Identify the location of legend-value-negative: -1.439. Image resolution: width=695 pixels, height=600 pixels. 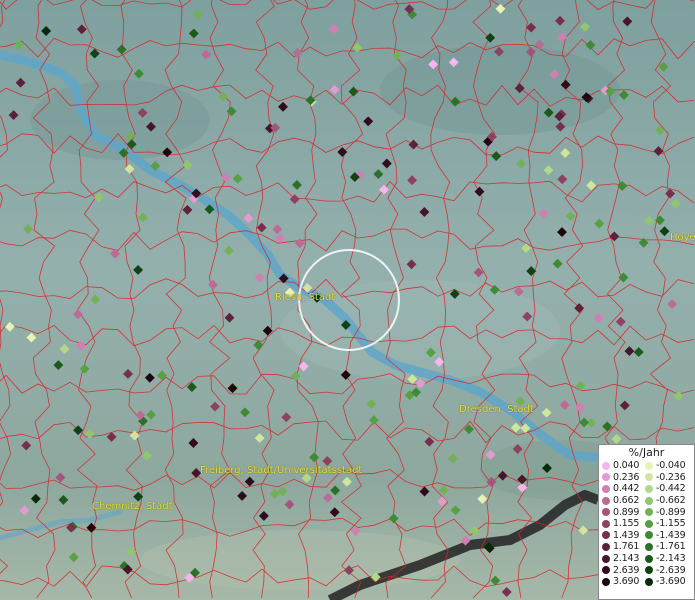
(671, 535).